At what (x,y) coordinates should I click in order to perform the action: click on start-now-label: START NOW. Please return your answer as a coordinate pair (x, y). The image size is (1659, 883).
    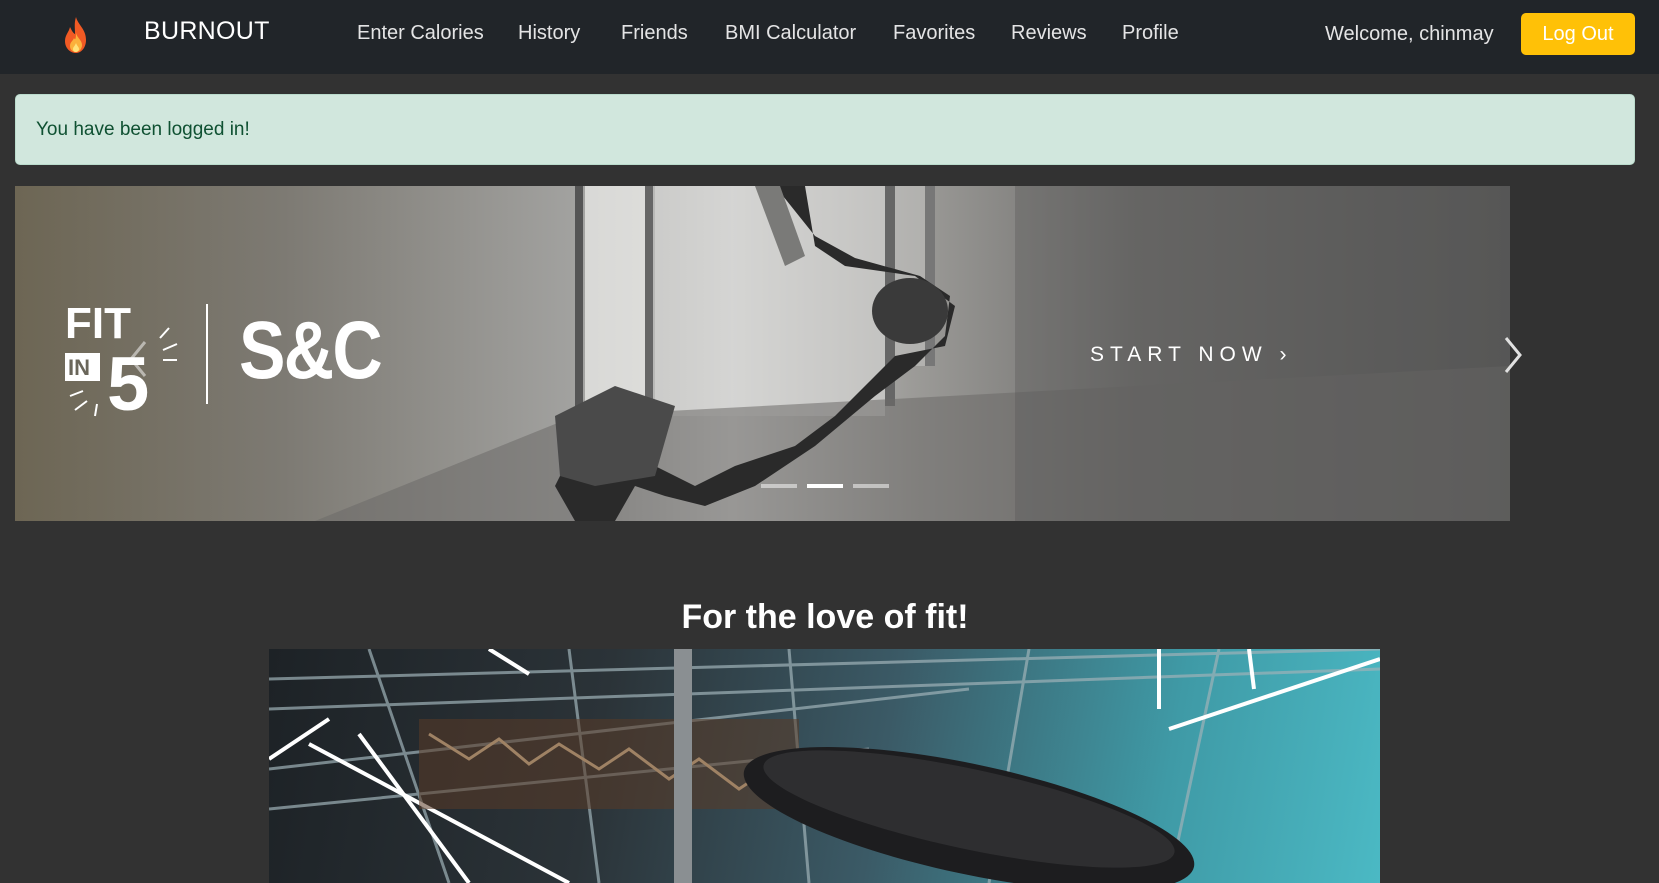
    Looking at the image, I should click on (1179, 354).